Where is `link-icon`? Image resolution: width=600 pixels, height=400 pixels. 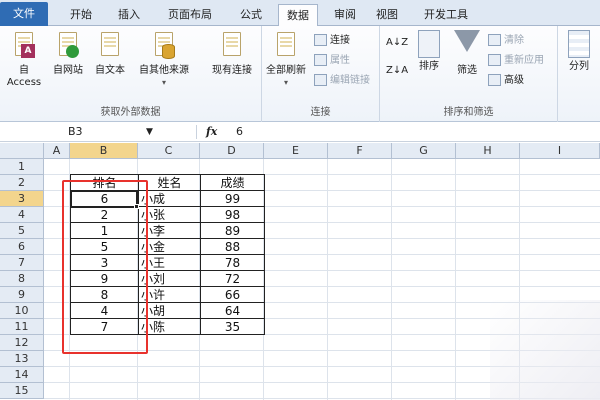
link-icon is located at coordinates (320, 80).